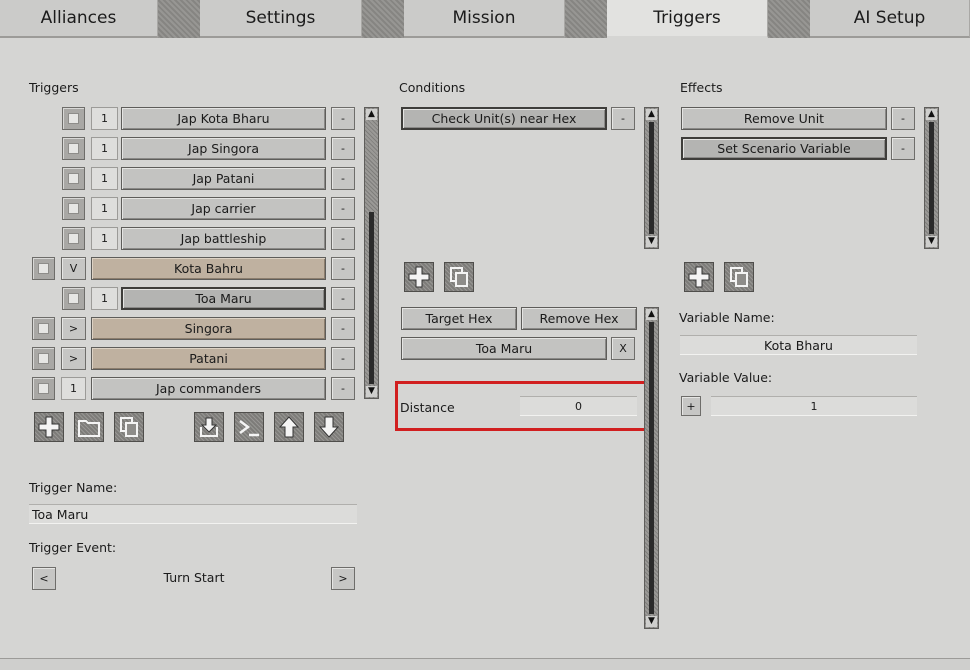 The width and height of the screenshot is (970, 670). What do you see at coordinates (223, 178) in the screenshot?
I see `trigger-item: Jap Patani` at bounding box center [223, 178].